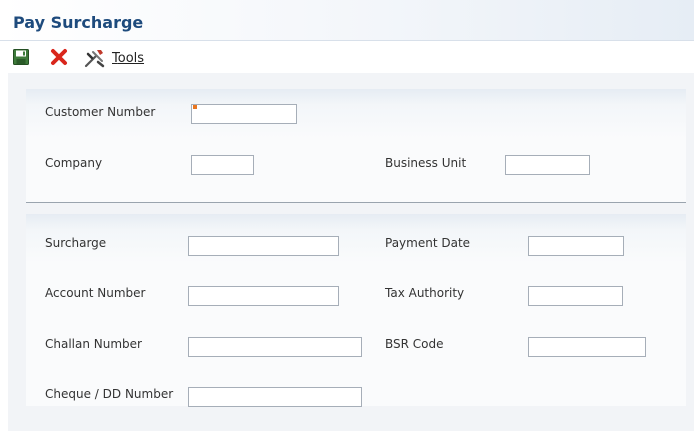 This screenshot has height=431, width=694. Describe the element at coordinates (95, 293) in the screenshot. I see `account-number-label: Account Number` at that location.